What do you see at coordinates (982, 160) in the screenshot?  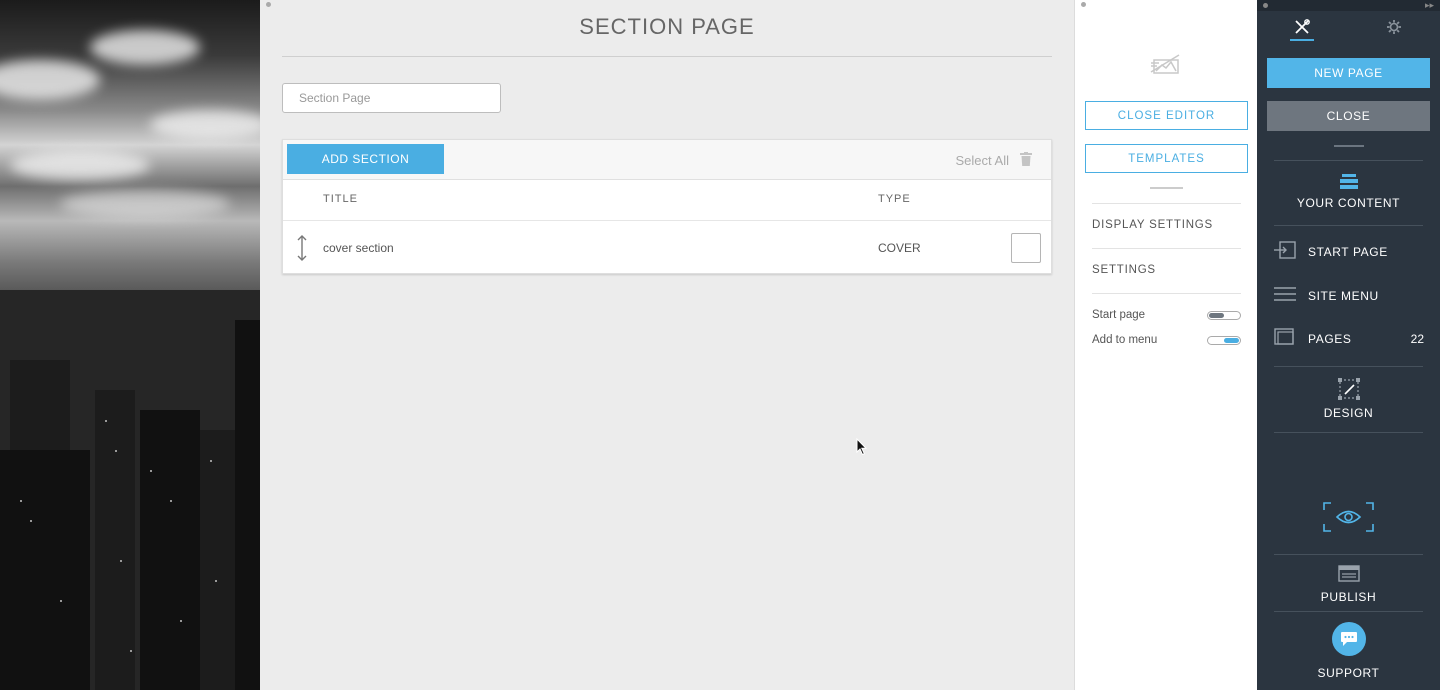 I see `select-all-link: Select All` at bounding box center [982, 160].